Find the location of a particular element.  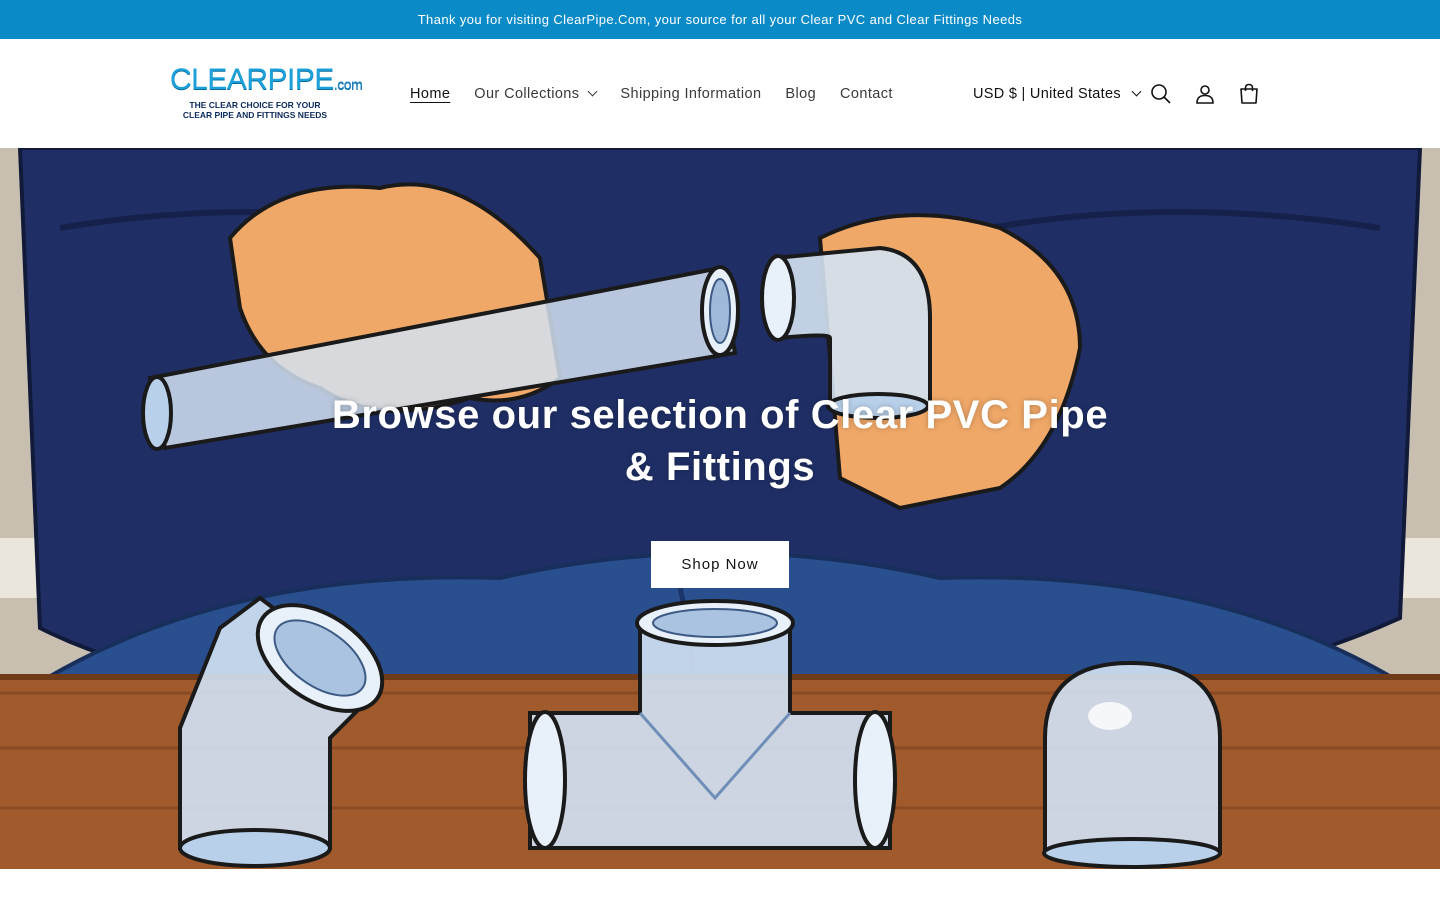

logo-suffix: .com is located at coordinates (348, 84).